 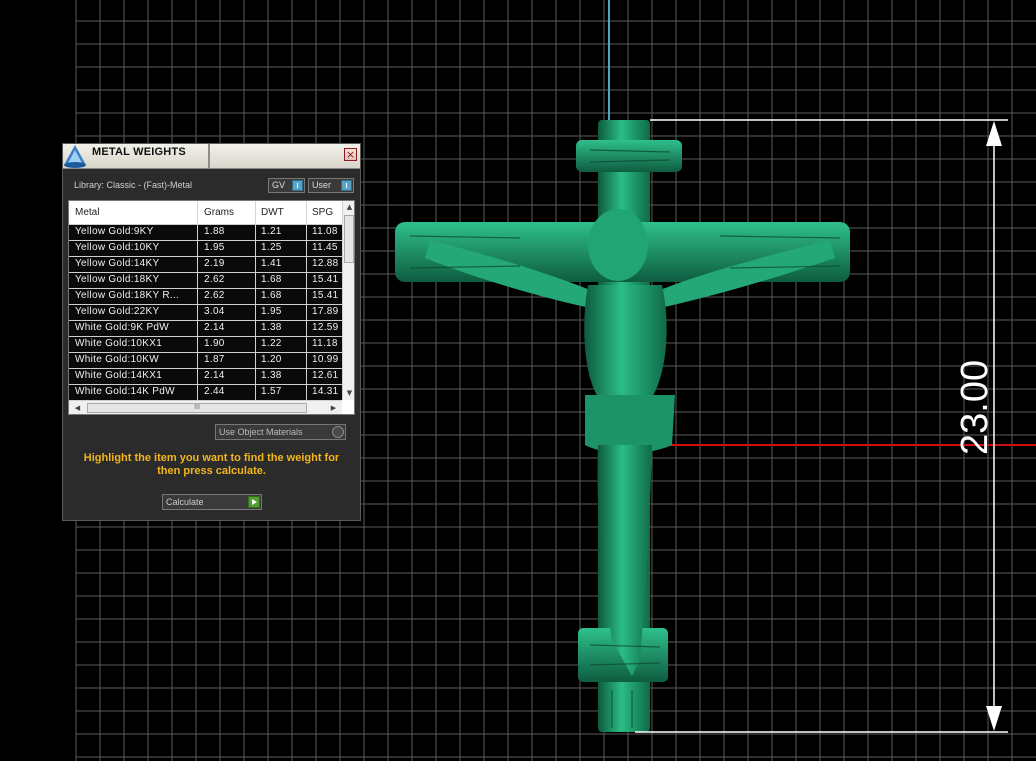 I want to click on gv-toggle: GV, so click(x=286, y=185).